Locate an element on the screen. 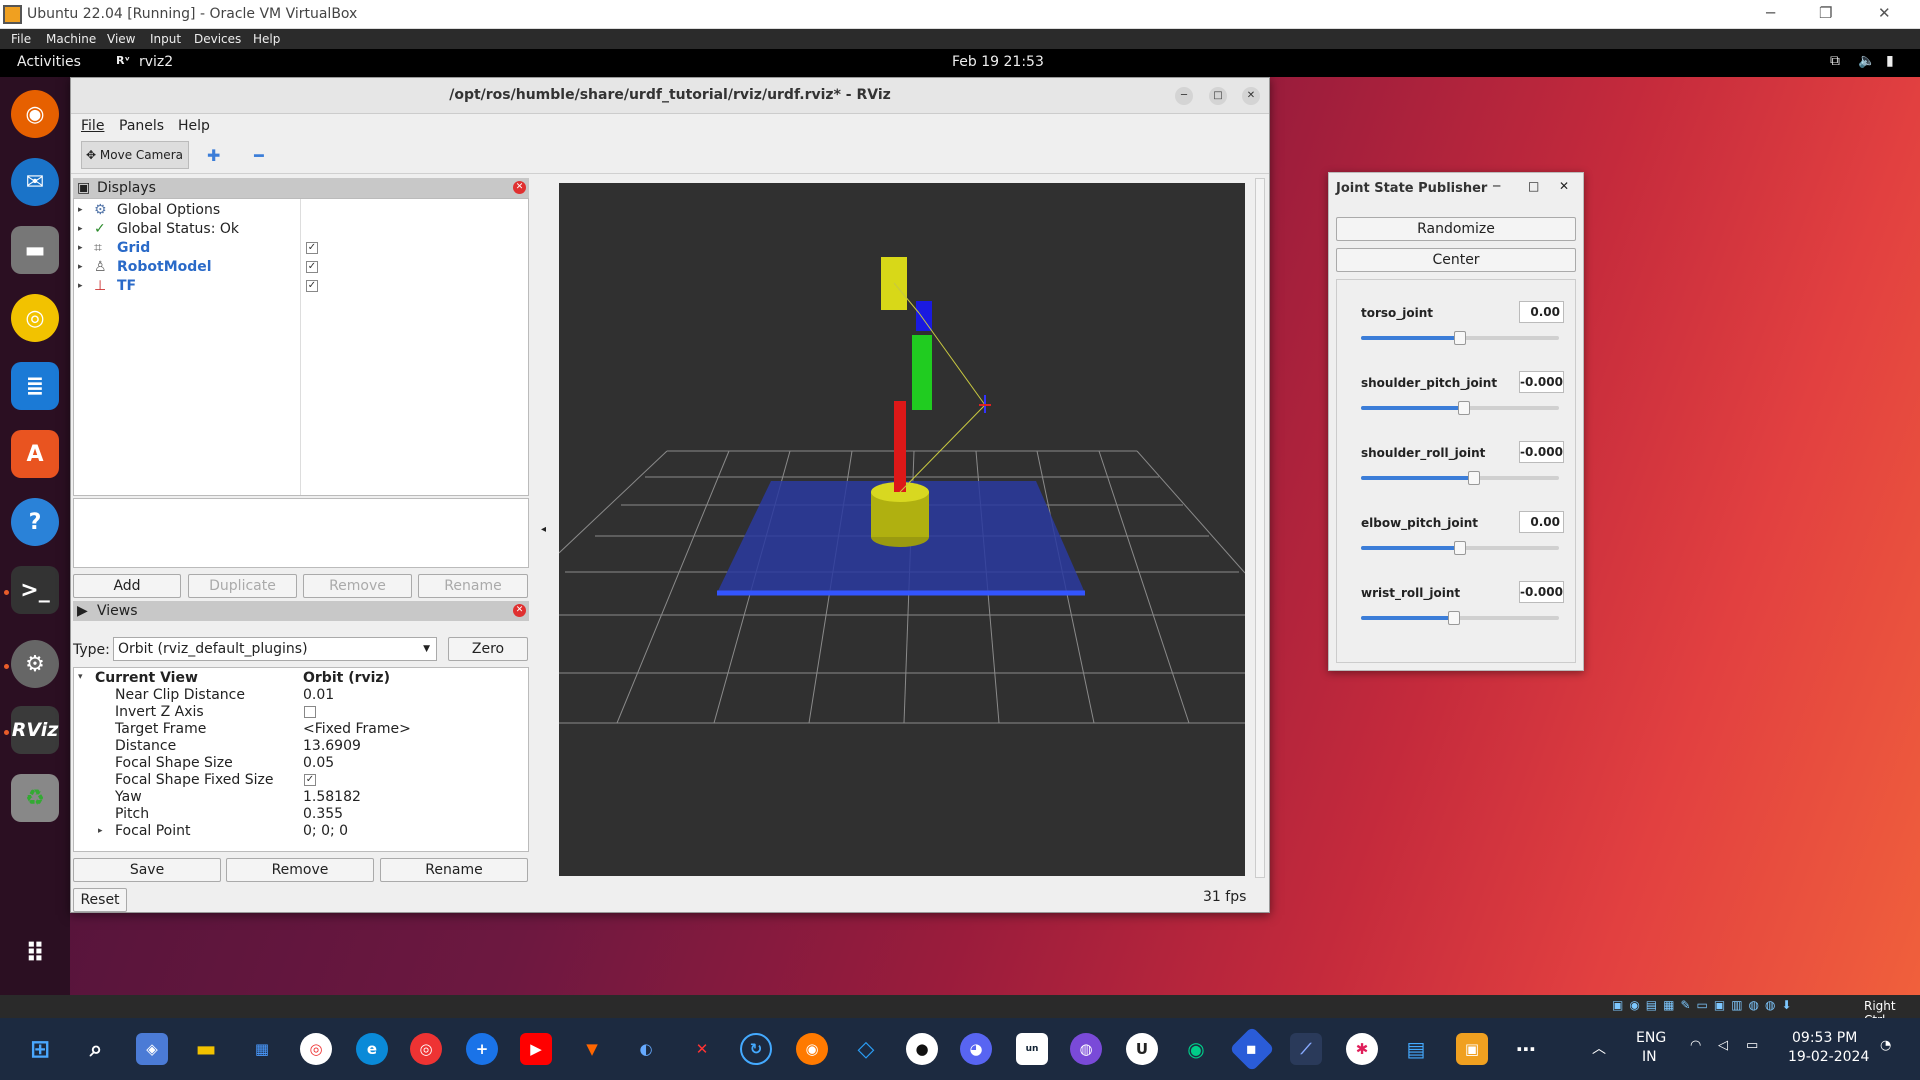  add-button: Add is located at coordinates (127, 586).